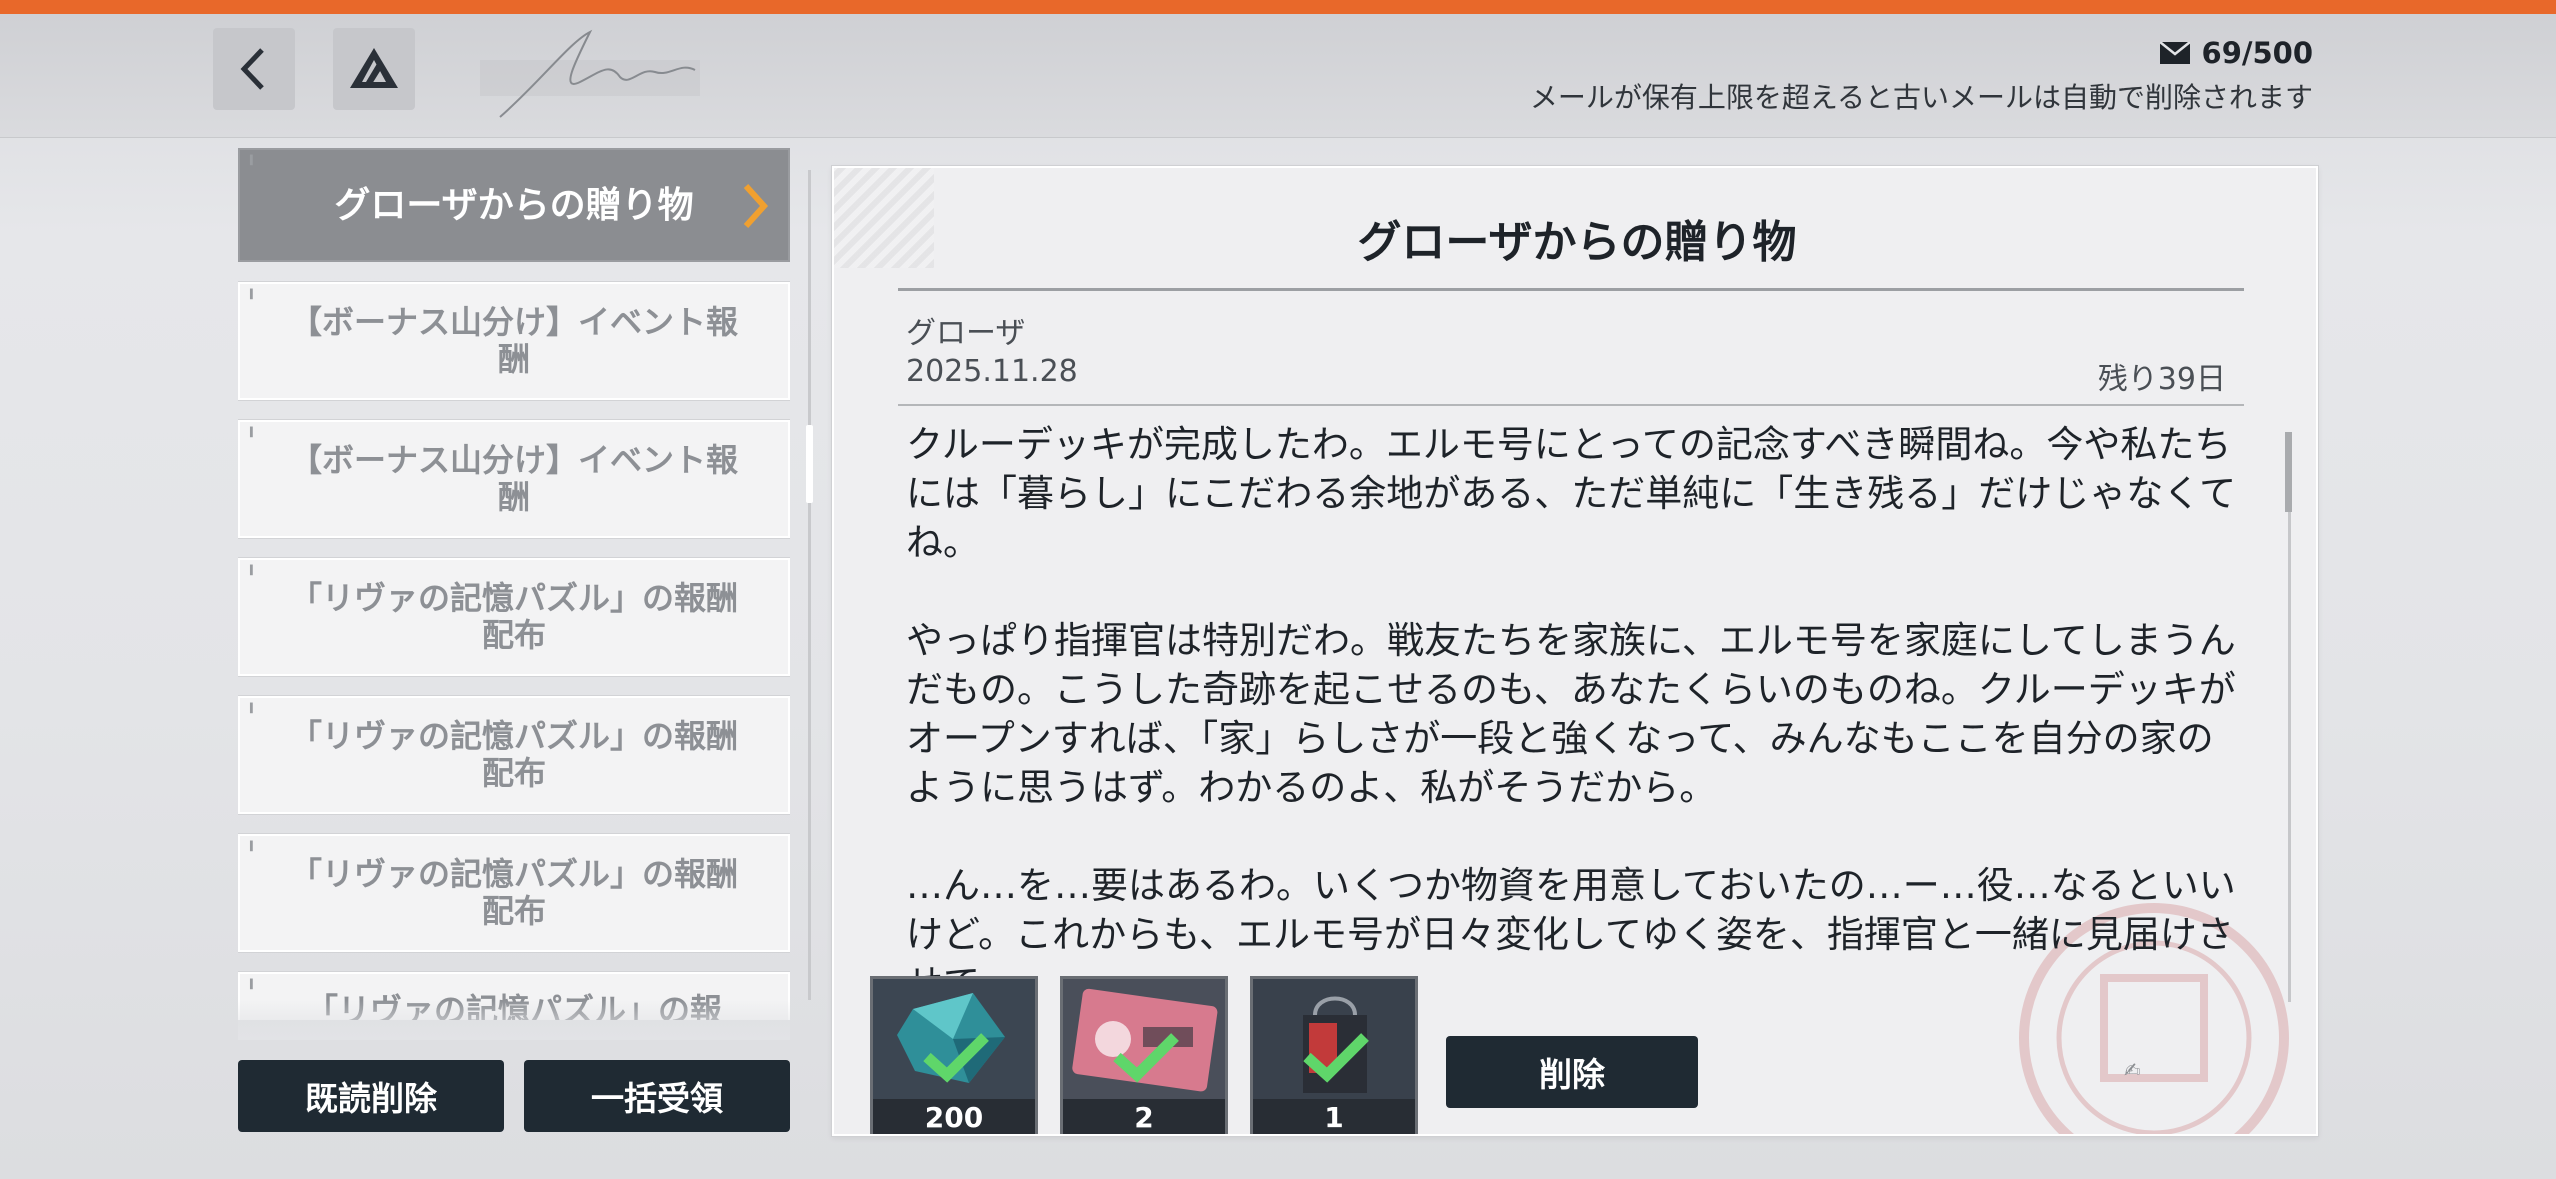 The height and width of the screenshot is (1179, 2556). Describe the element at coordinates (1571, 405) in the screenshot. I see `meta-divider` at that location.